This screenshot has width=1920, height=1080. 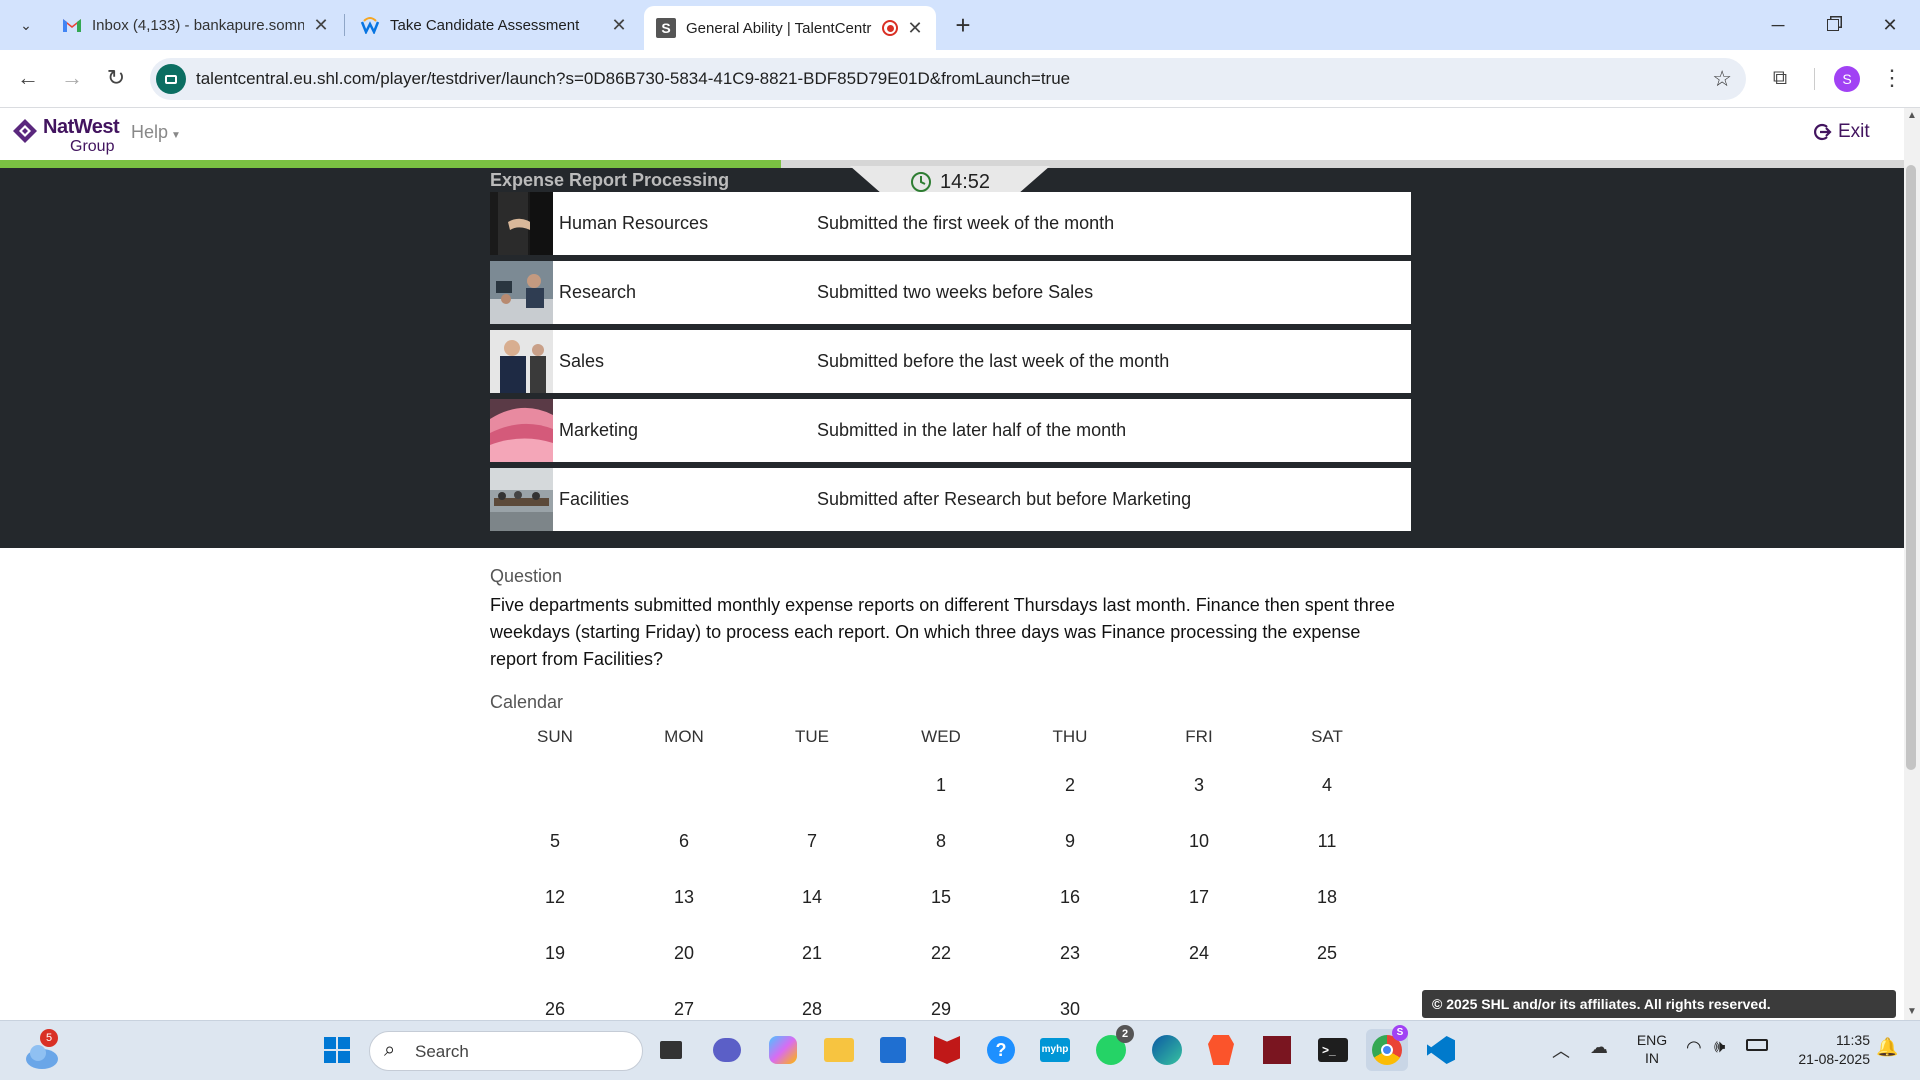 I want to click on calendar-day-header: SAT, so click(x=1327, y=736).